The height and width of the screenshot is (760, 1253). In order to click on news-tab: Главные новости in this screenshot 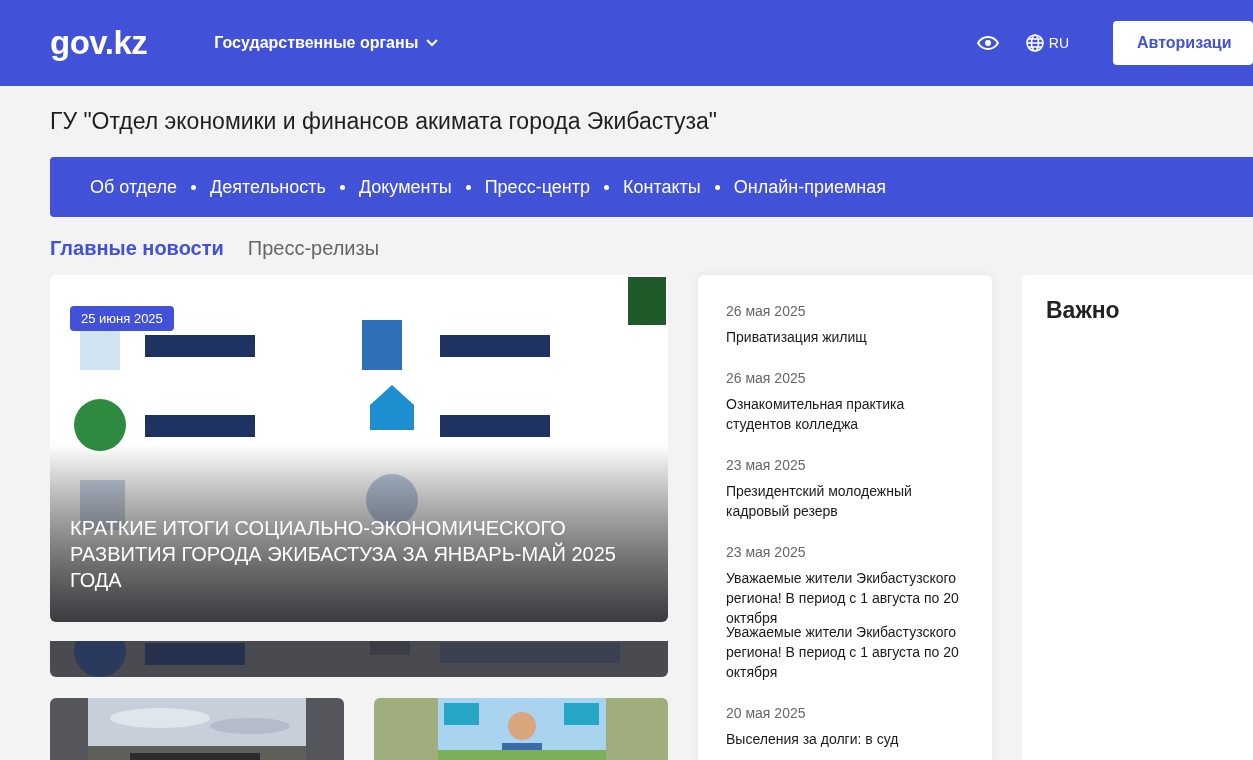, I will do `click(137, 248)`.